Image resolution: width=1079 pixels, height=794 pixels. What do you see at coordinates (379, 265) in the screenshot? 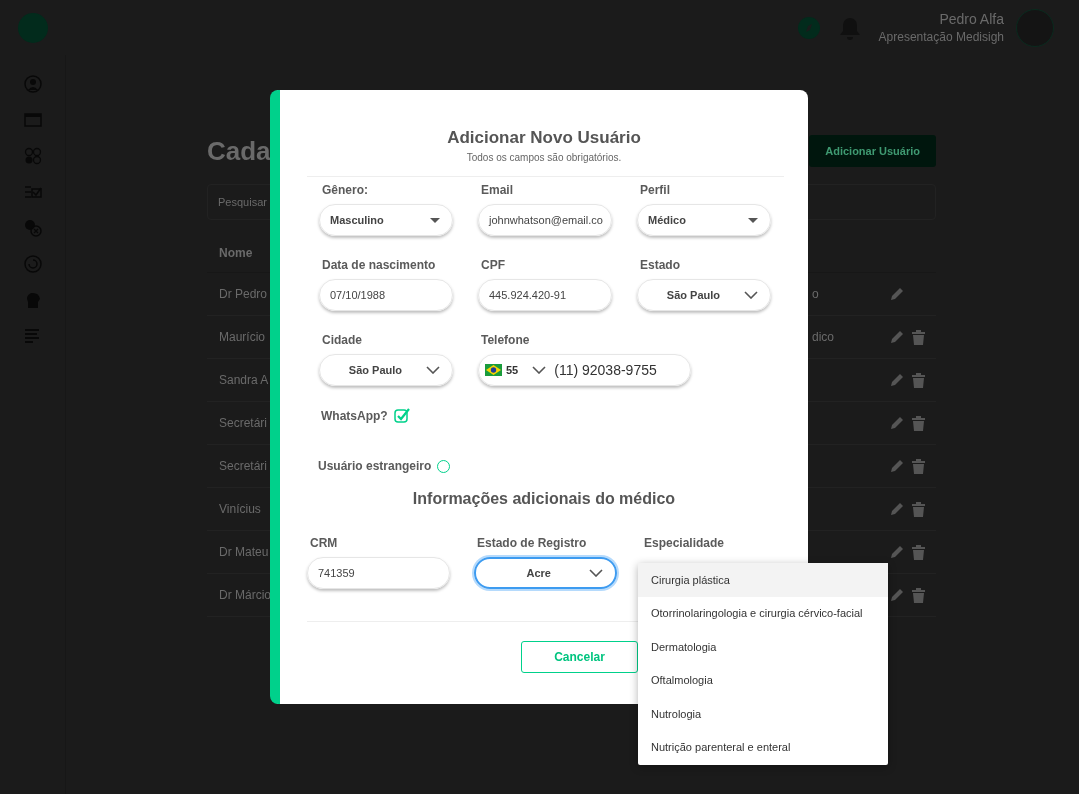
I see `field-label: Data de nascimento` at bounding box center [379, 265].